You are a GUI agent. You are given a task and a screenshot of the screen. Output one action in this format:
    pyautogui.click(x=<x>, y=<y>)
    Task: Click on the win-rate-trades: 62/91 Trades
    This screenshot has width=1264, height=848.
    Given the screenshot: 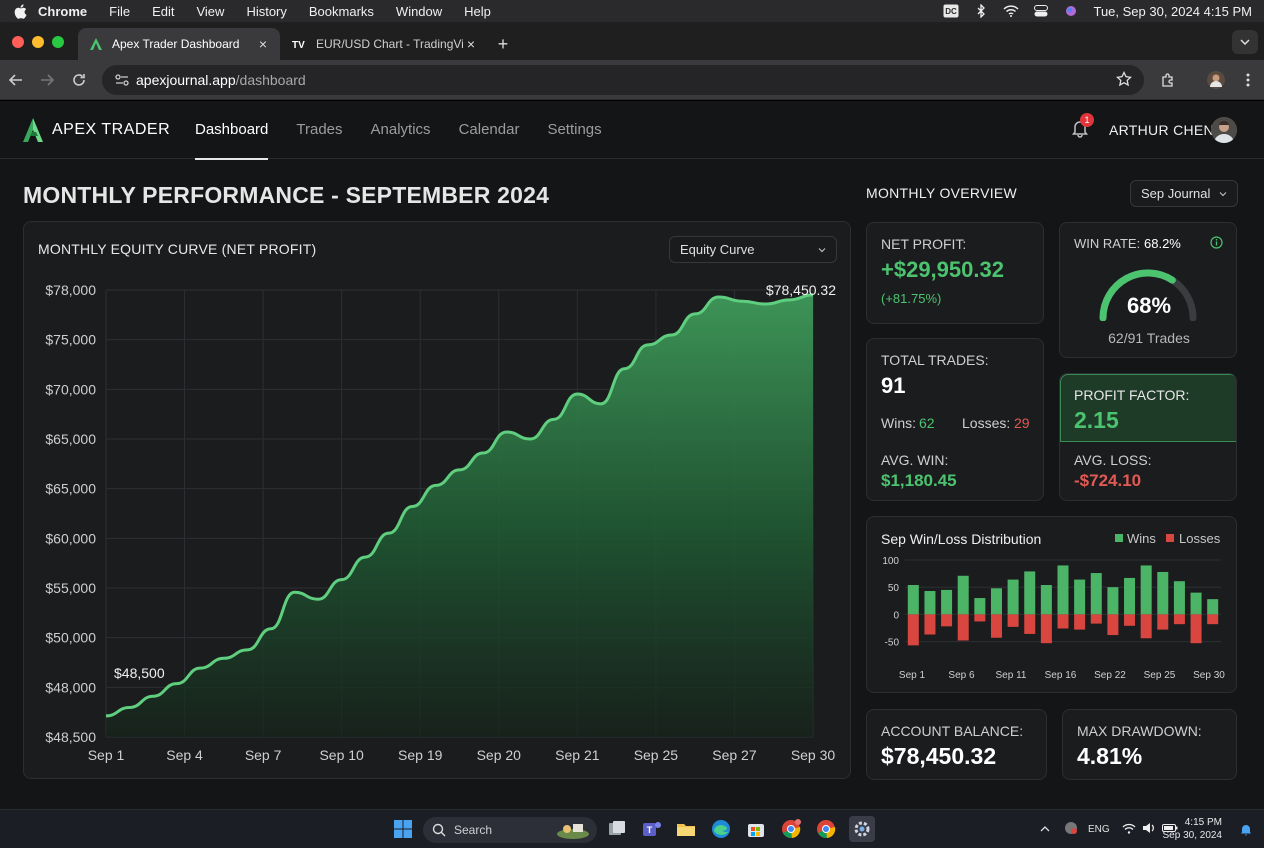 What is the action you would take?
    pyautogui.click(x=1149, y=338)
    